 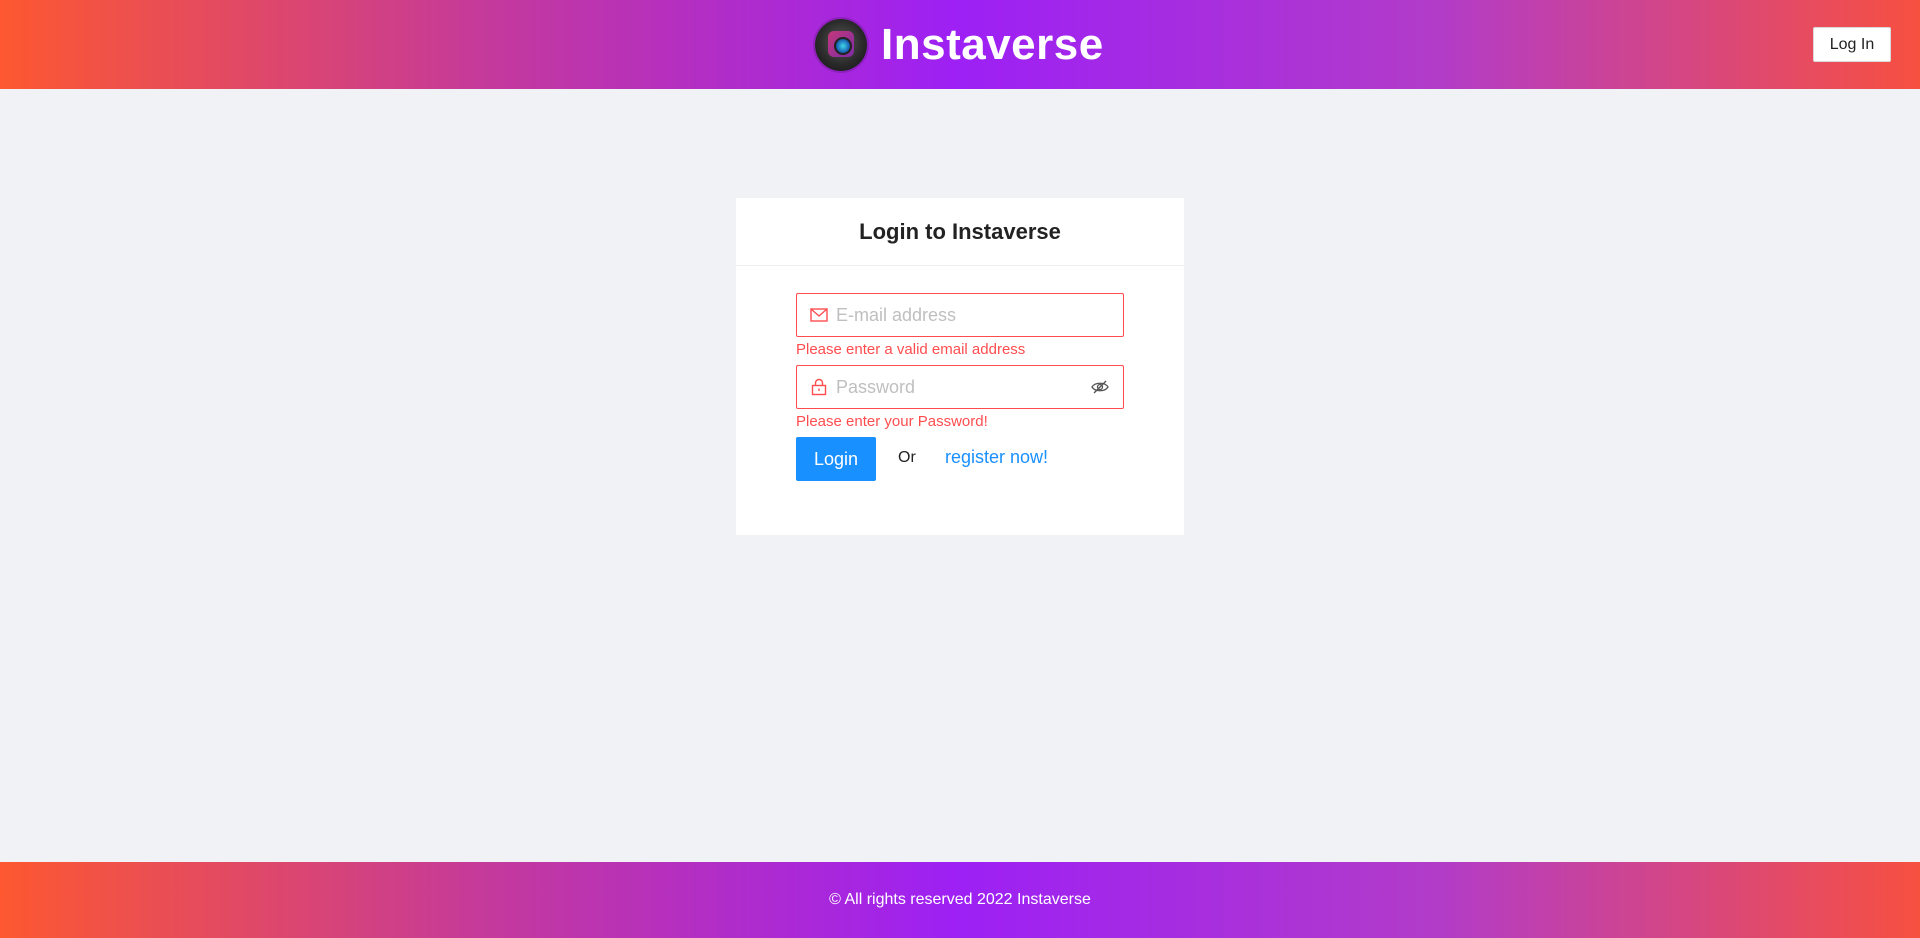 I want to click on brand: Instaverse, so click(x=959, y=45).